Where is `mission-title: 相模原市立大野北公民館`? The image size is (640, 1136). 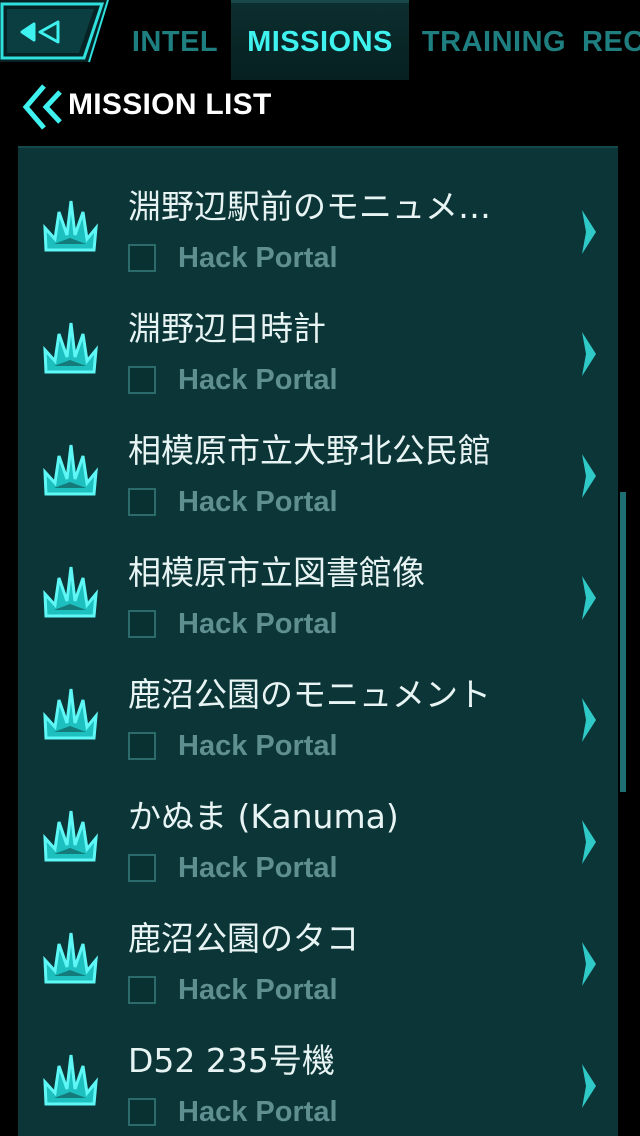 mission-title: 相模原市立大野北公民館 is located at coordinates (309, 450).